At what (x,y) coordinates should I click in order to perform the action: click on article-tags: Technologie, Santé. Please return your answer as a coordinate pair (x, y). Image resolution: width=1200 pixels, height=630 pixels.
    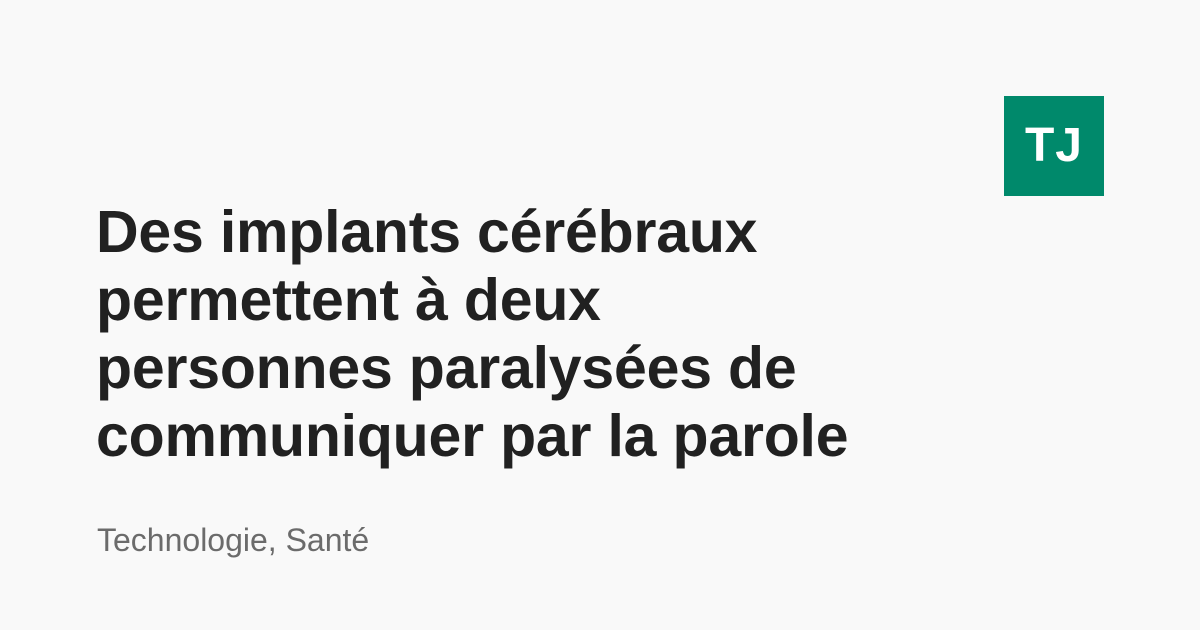
    Looking at the image, I should click on (233, 540).